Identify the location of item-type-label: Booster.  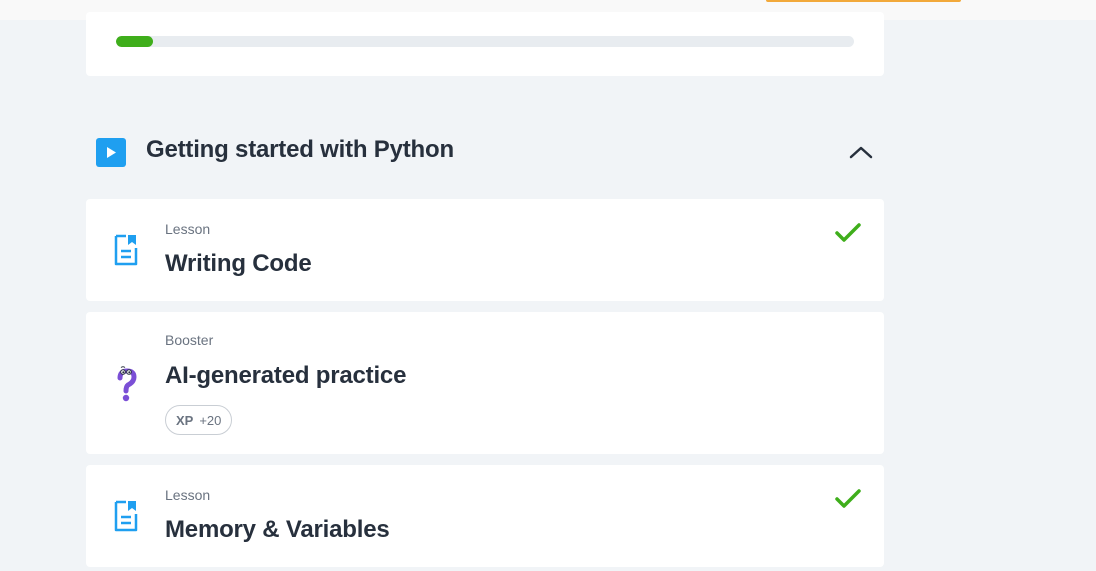
(189, 340).